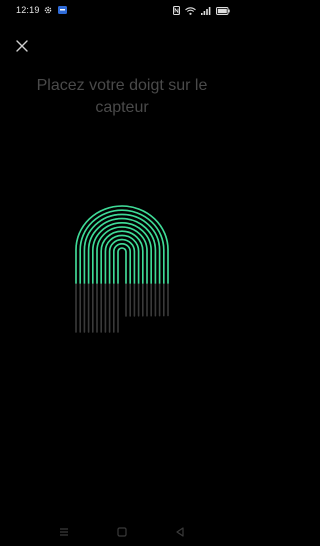 The image size is (320, 546). I want to click on menu-icon, so click(64, 532).